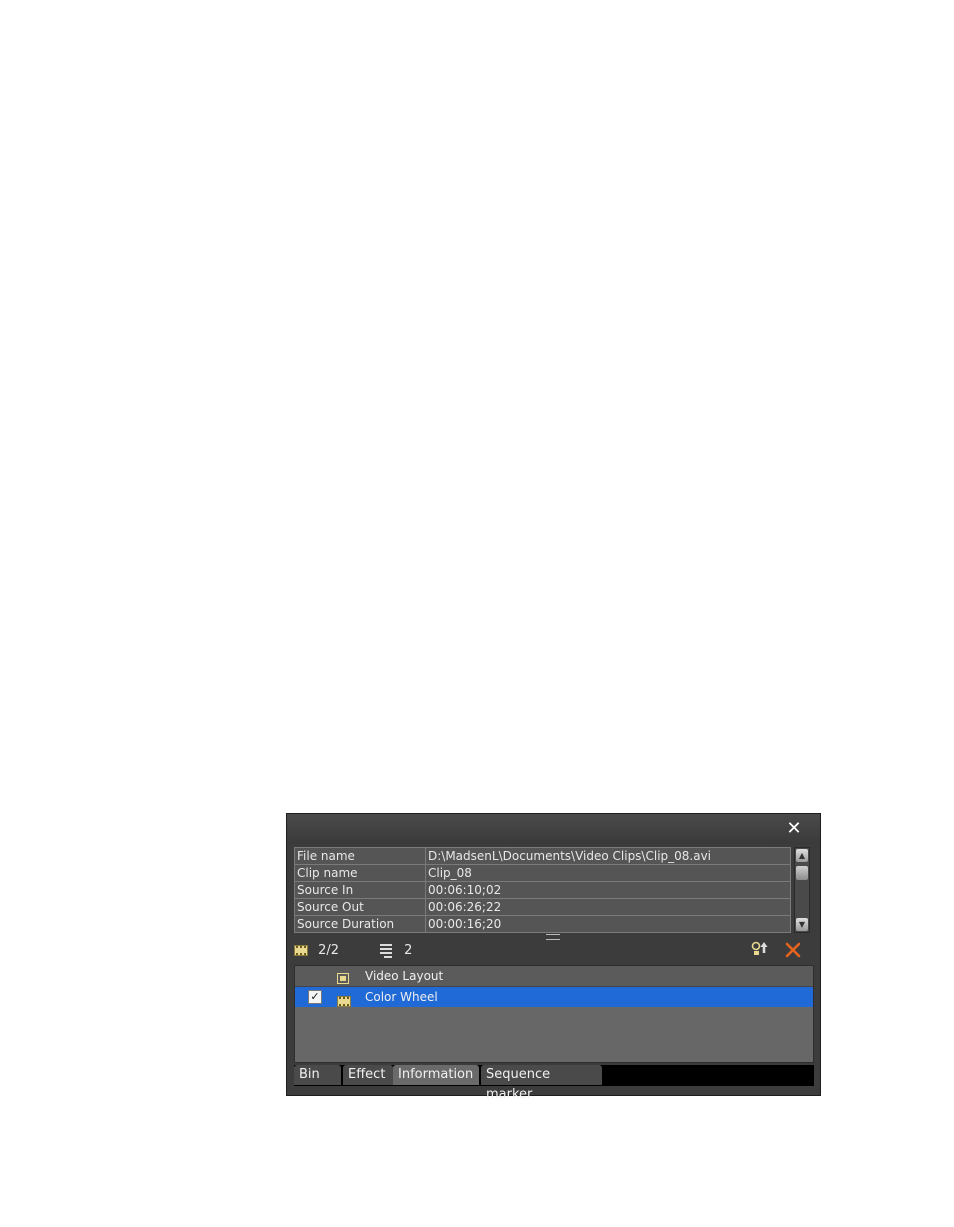 Image resolution: width=954 pixels, height=1227 pixels. Describe the element at coordinates (396, 951) in the screenshot. I see `layer-count-indicator: 2` at that location.